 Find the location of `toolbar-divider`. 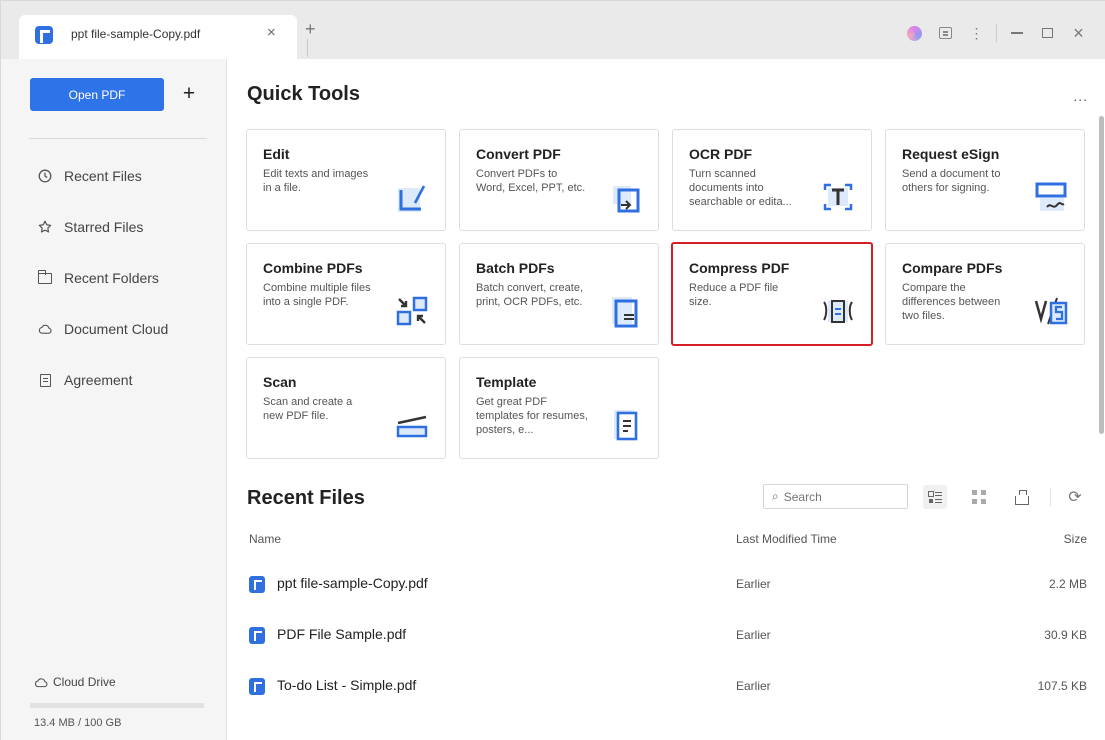

toolbar-divider is located at coordinates (1050, 497).